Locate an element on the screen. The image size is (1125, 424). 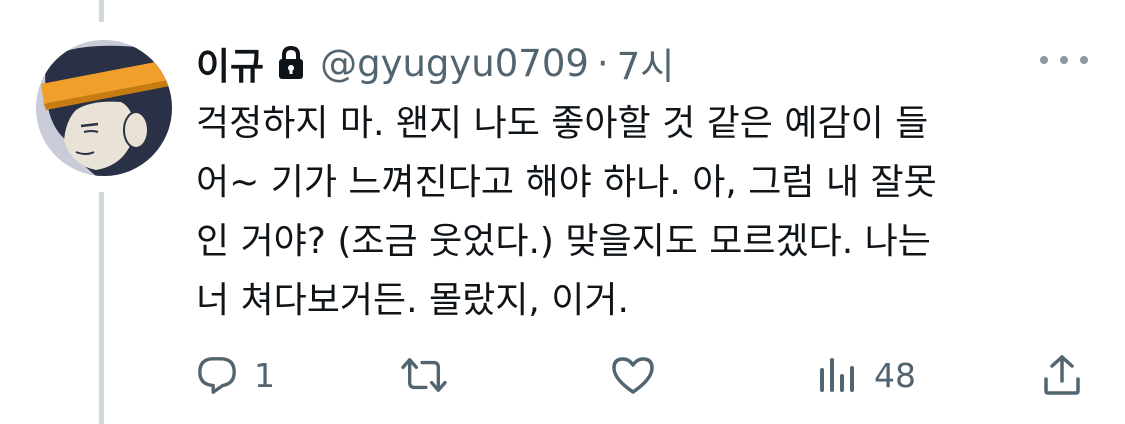
retweet-button is located at coordinates (432, 375).